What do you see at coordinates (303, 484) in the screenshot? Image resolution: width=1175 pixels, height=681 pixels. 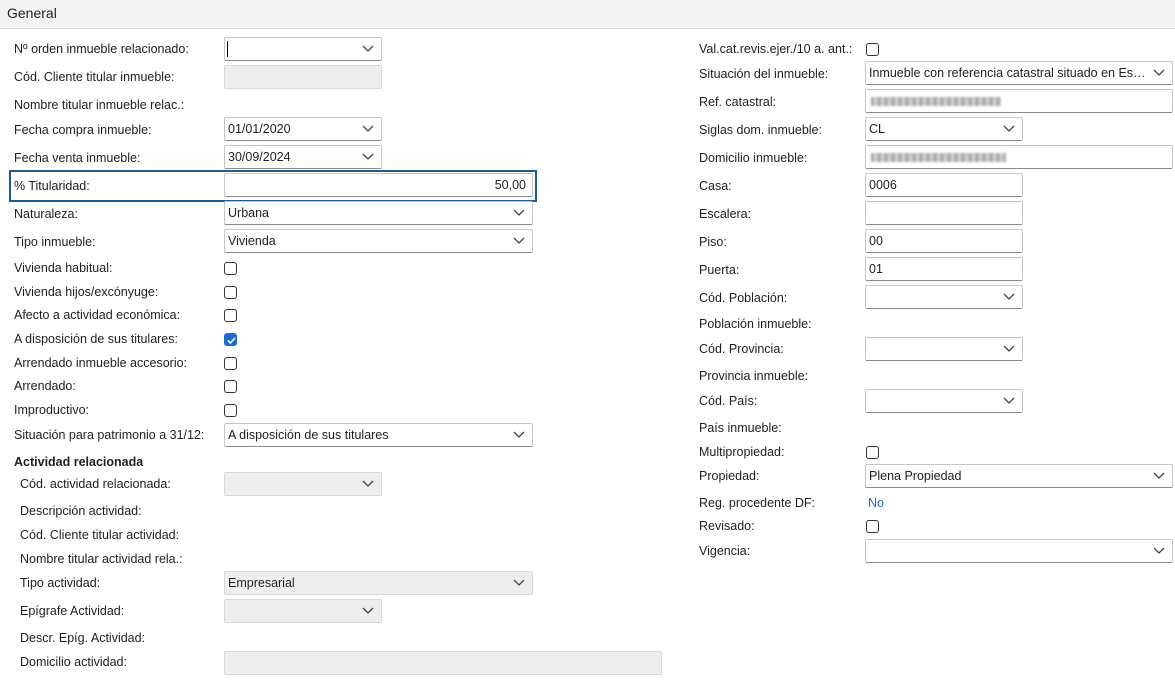 I see `cod-actividad-dropdown` at bounding box center [303, 484].